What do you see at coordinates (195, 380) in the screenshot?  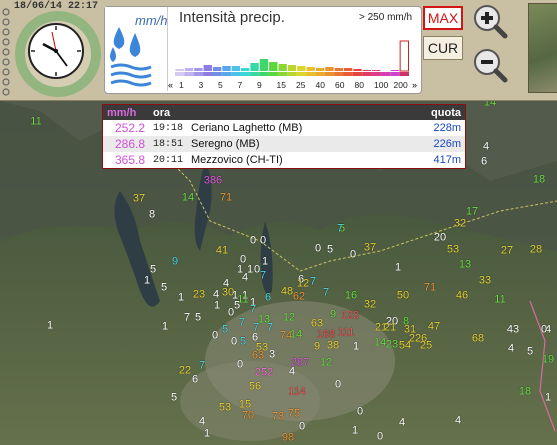 I see `station-reading: 6` at bounding box center [195, 380].